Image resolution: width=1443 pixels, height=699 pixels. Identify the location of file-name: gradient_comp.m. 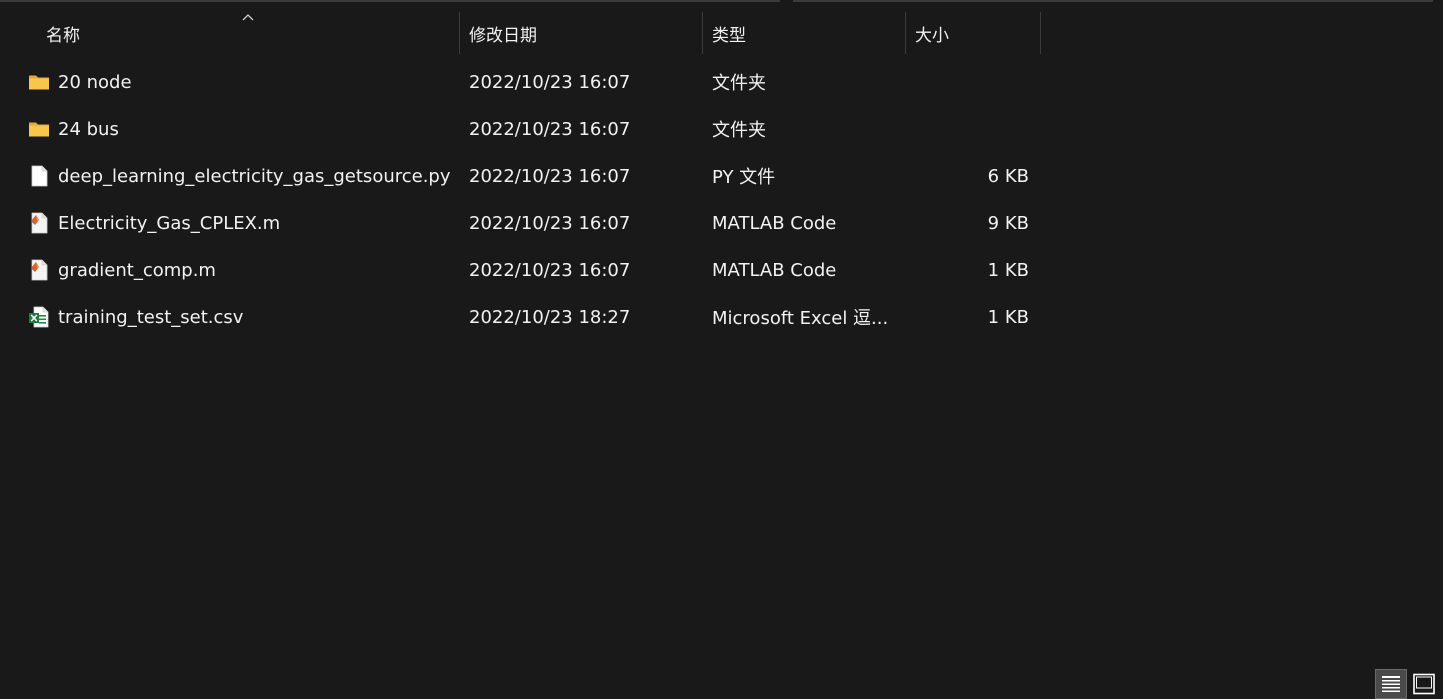
(137, 270).